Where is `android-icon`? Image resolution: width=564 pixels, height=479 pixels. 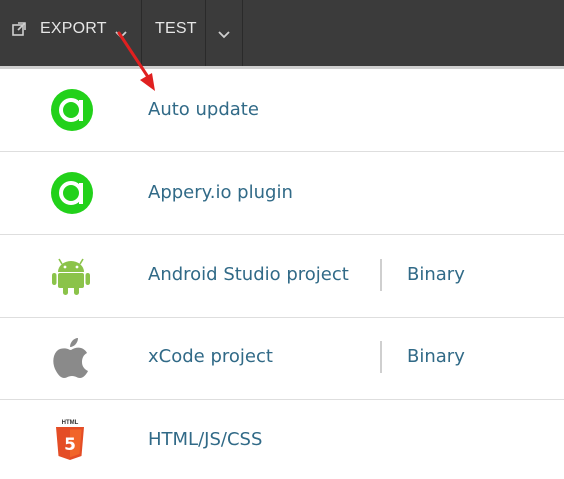
android-icon is located at coordinates (73, 277).